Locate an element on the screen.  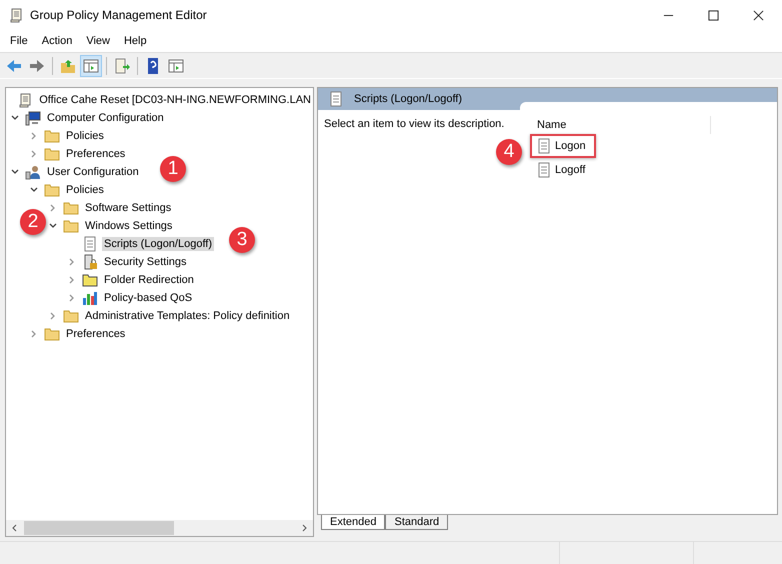
tree-item: Policy-based QoS is located at coordinates (148, 298).